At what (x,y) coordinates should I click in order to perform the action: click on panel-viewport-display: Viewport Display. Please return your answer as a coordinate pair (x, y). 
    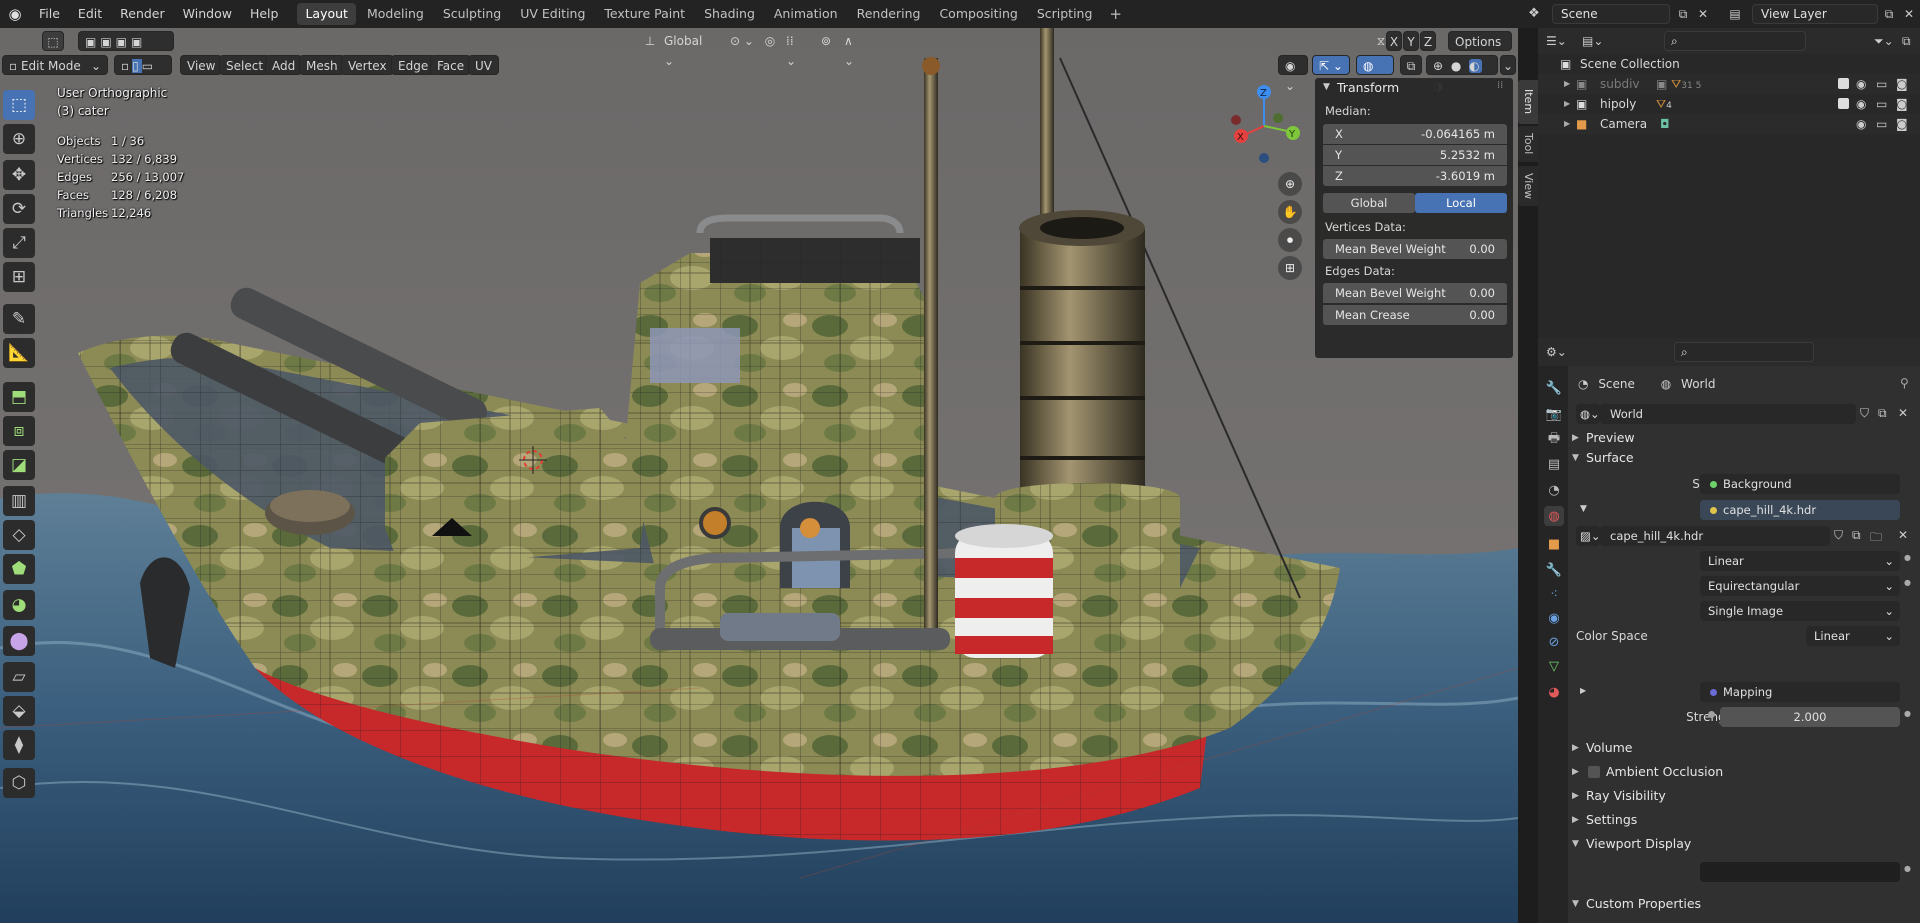
    Looking at the image, I should click on (1638, 844).